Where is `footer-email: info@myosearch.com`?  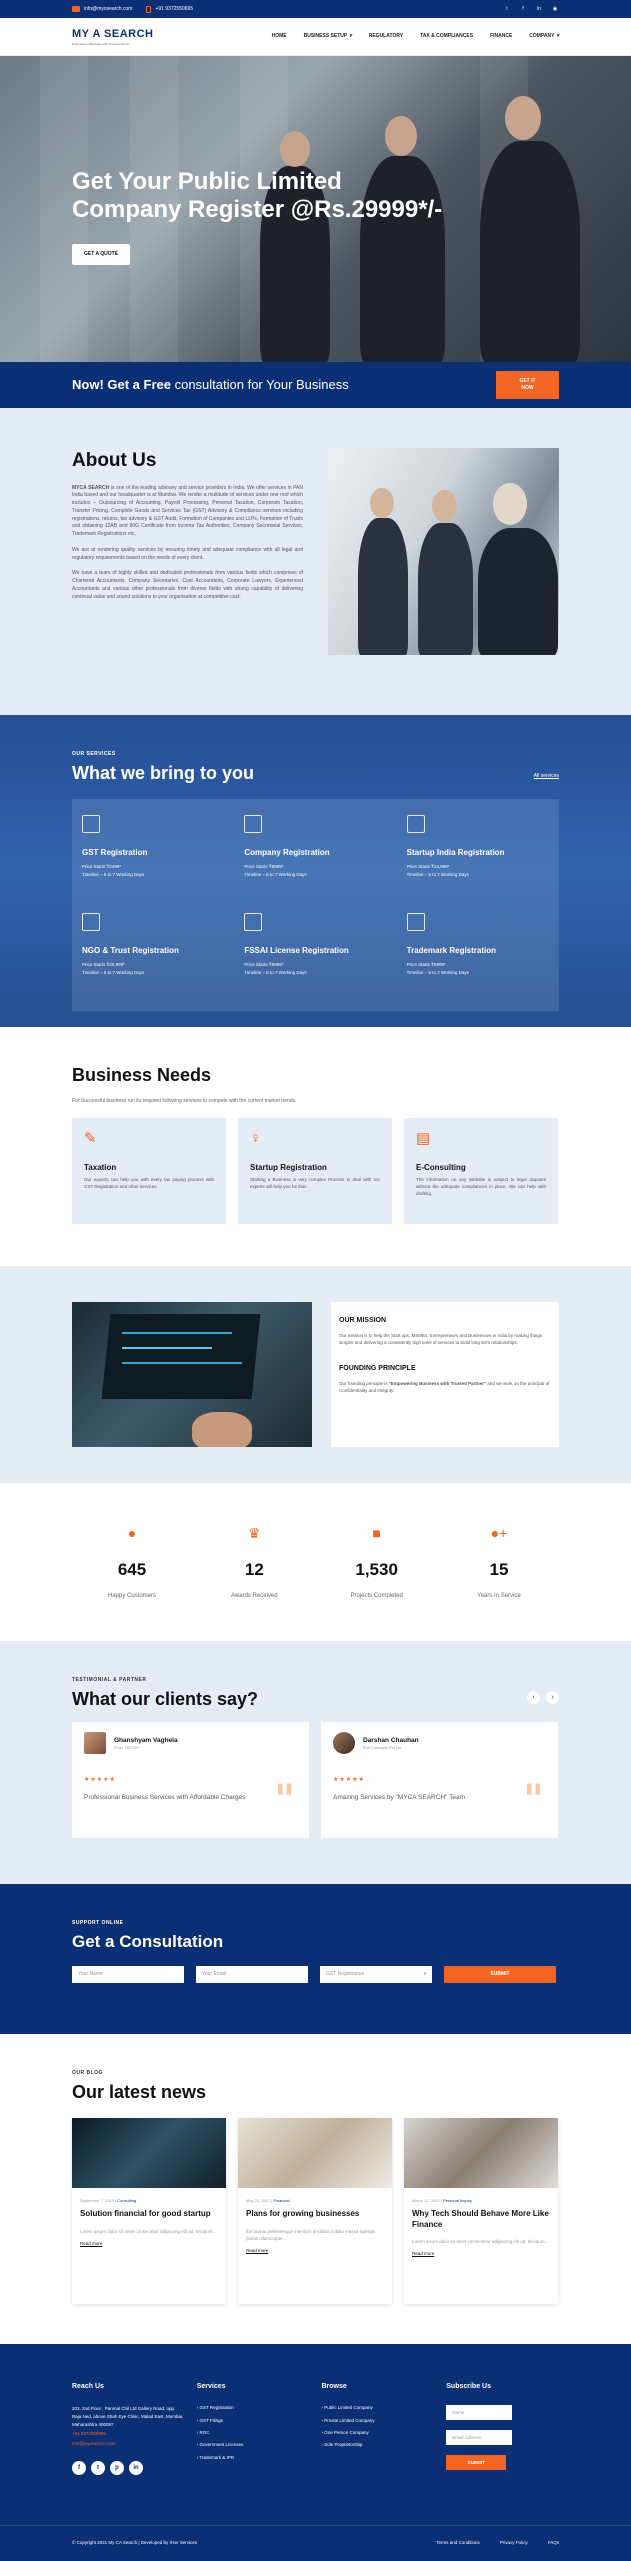 footer-email: info@myosearch.com is located at coordinates (128, 2444).